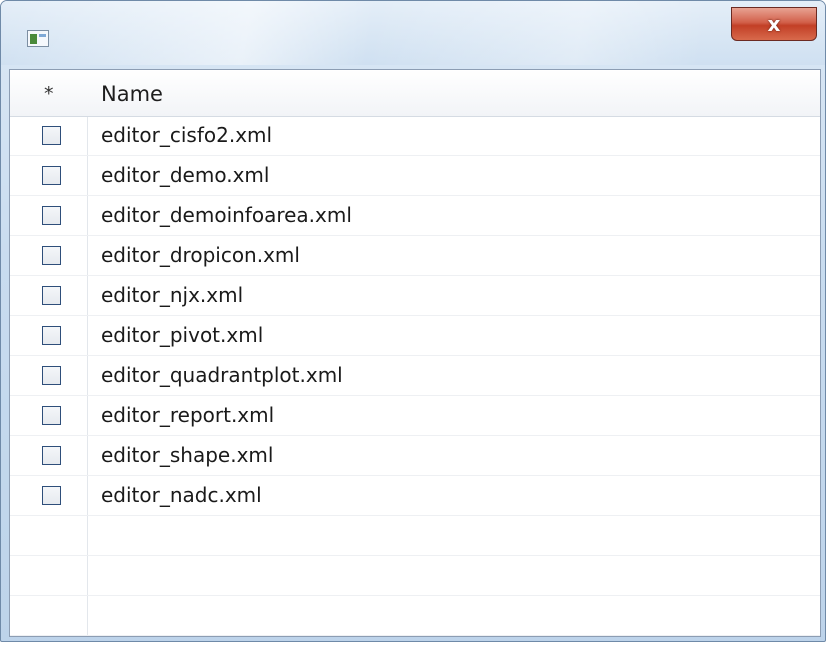 This screenshot has width=828, height=647. I want to click on window-app-icon, so click(38, 38).